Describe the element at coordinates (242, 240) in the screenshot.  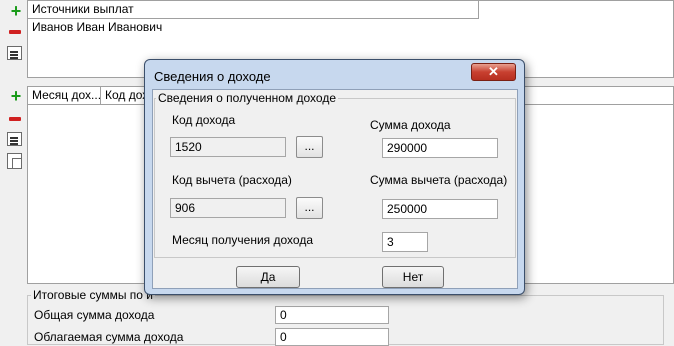
I see `month-label: Месяц получения дохода` at that location.